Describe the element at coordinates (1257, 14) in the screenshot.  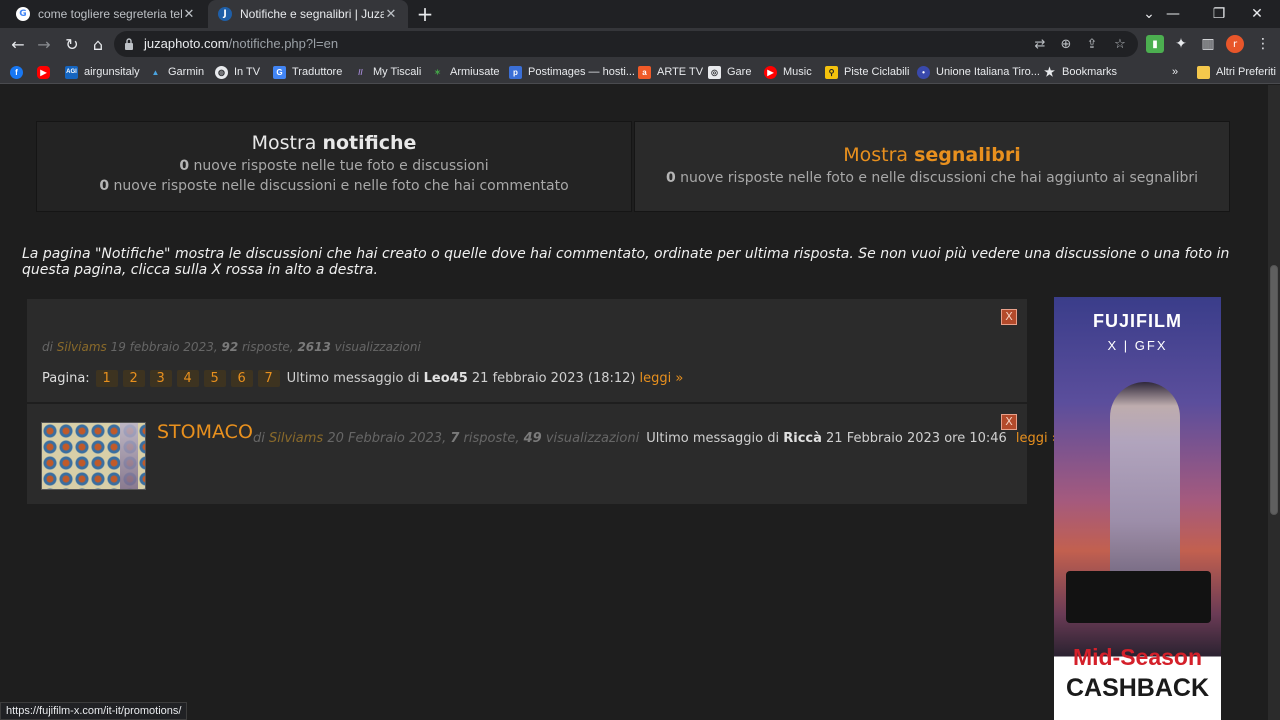
I see `close-window-button: ✕` at that location.